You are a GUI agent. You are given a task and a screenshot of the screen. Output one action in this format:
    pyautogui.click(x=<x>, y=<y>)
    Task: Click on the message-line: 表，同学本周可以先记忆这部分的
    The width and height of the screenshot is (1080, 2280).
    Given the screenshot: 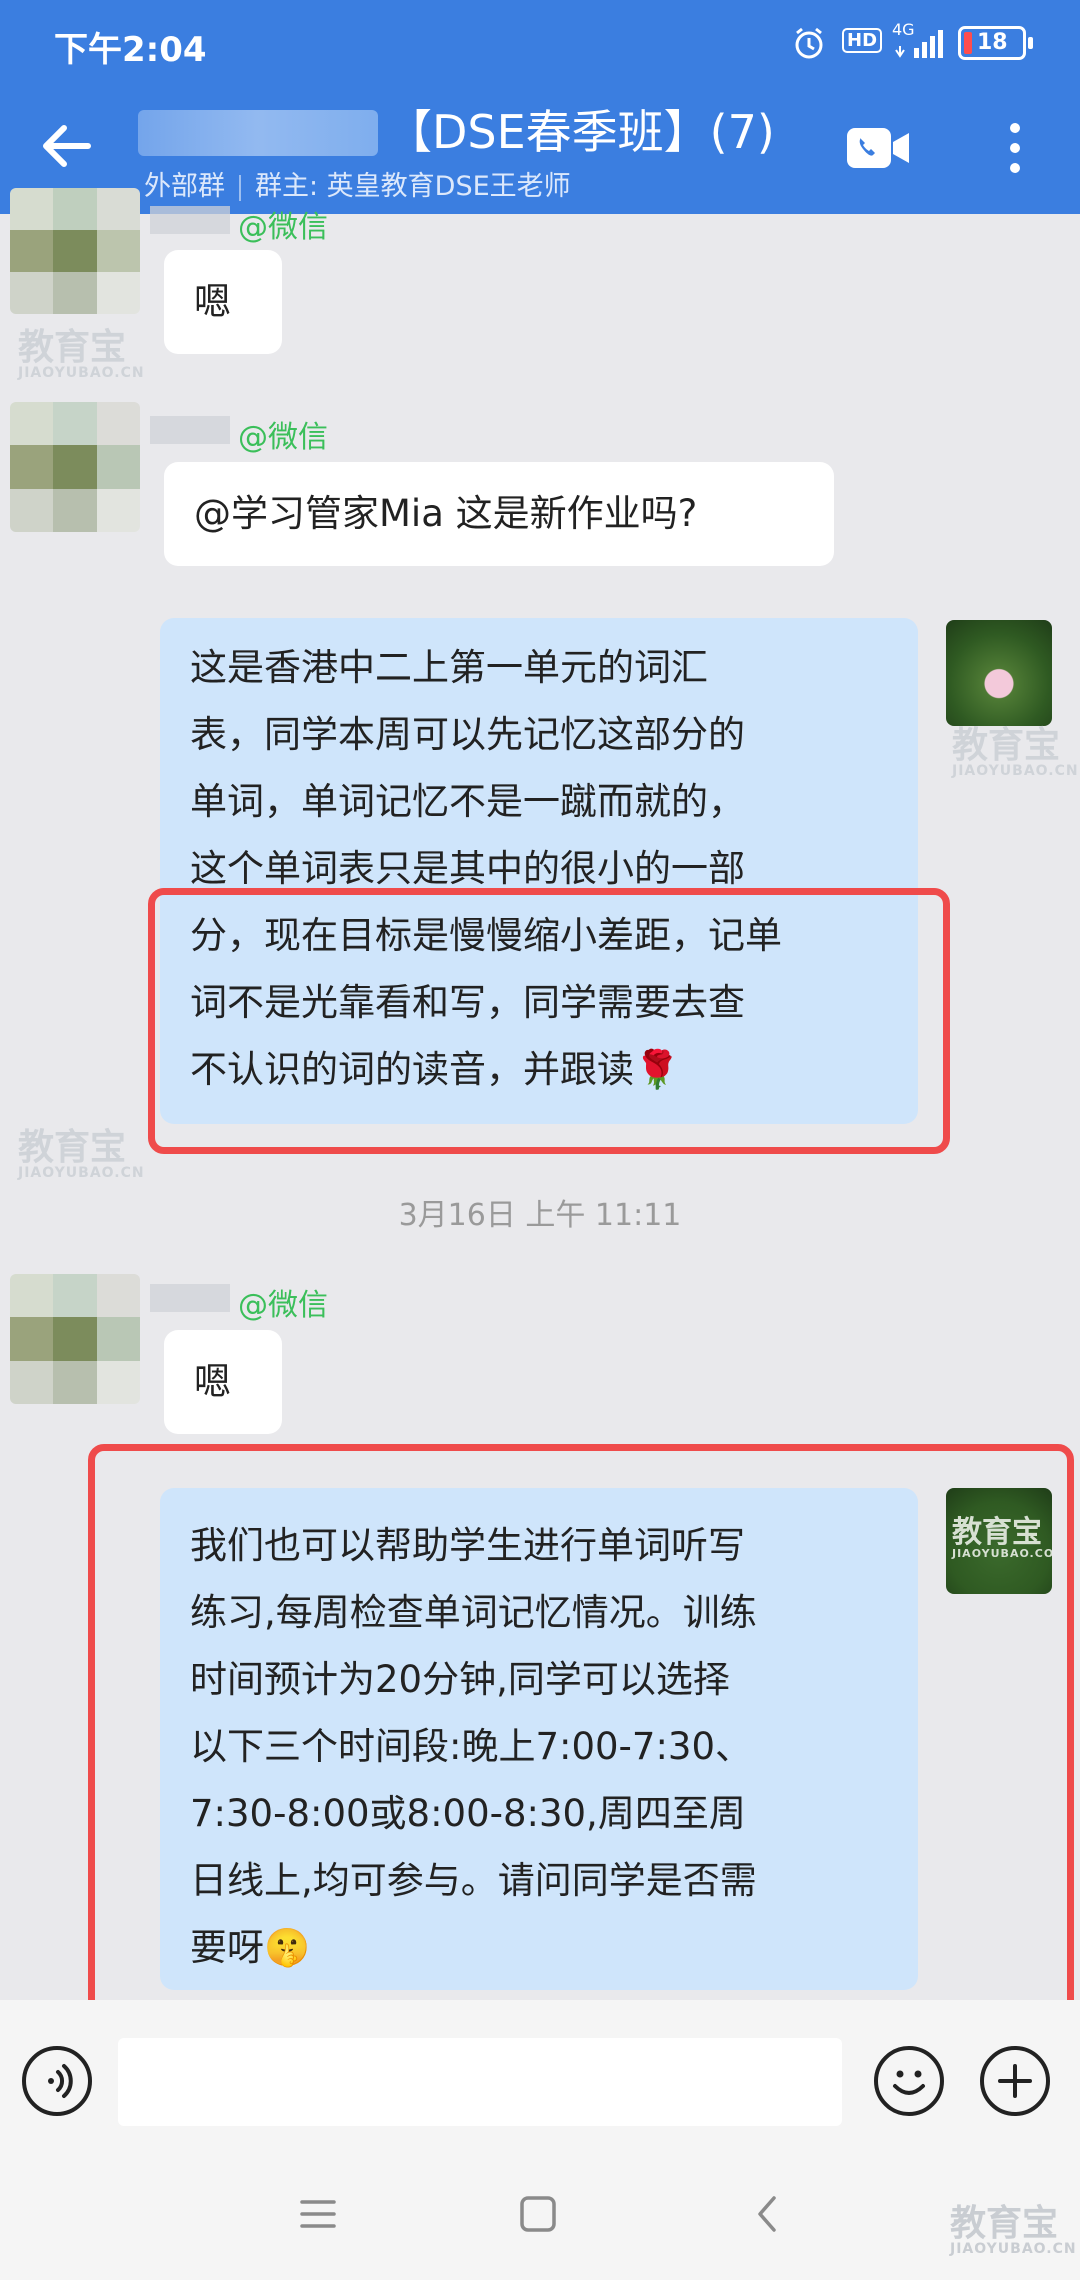 What is the action you would take?
    pyautogui.click(x=467, y=734)
    